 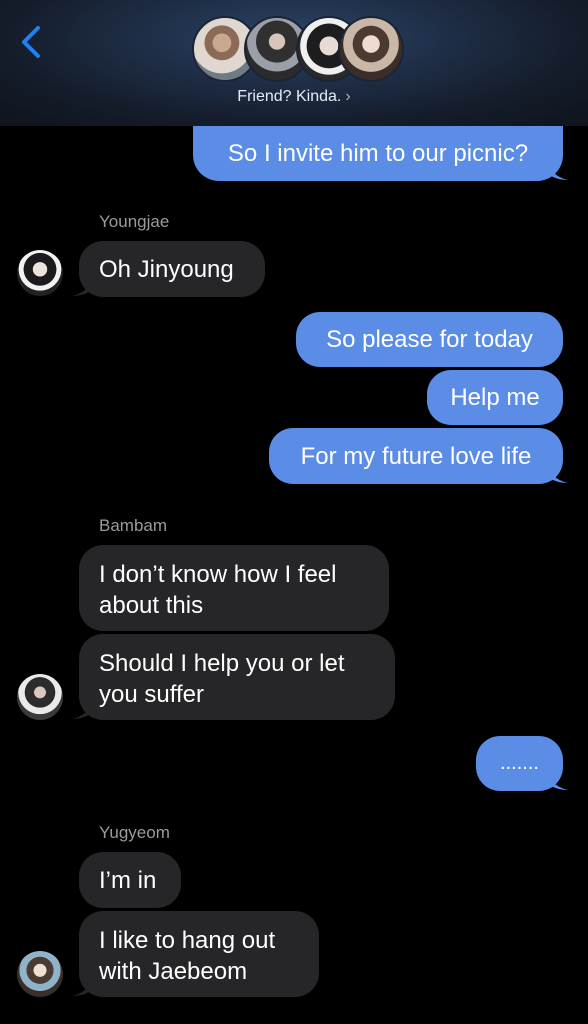 I want to click on incoming-message-bubble: I don’t know how I feel about this, so click(x=234, y=588).